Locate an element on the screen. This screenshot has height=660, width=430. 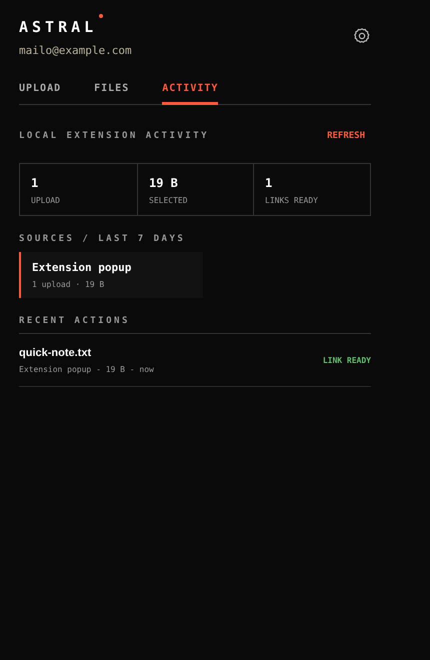
tab: ACTIVITY is located at coordinates (190, 94).